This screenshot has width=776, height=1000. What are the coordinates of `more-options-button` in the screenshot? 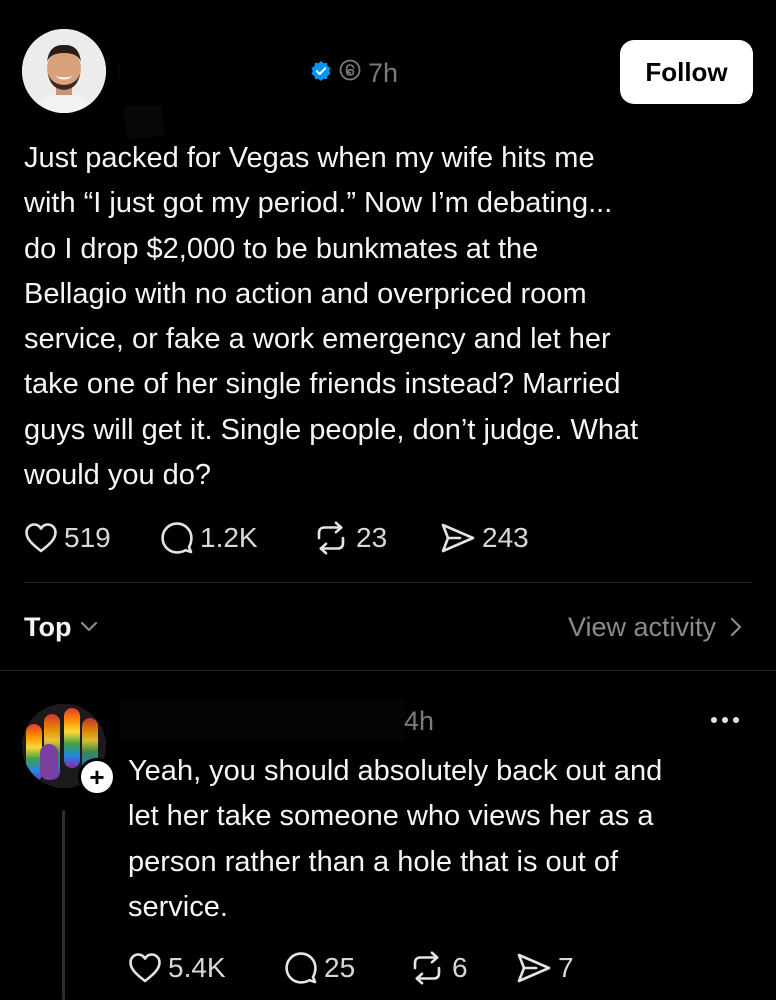 It's located at (725, 720).